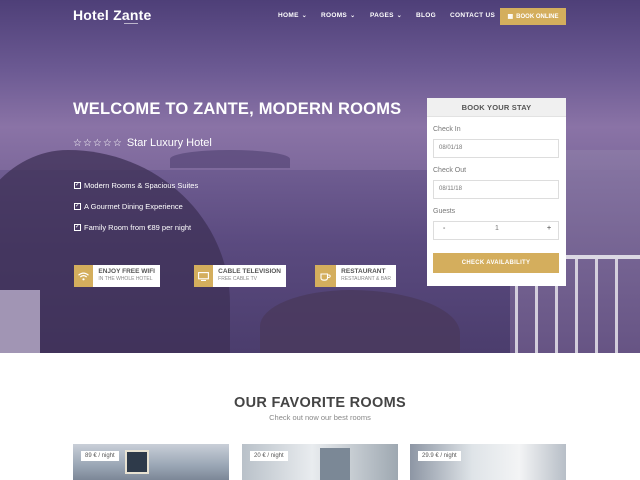 The image size is (640, 480). I want to click on feature-text: Family Room from €89 per night, so click(138, 227).